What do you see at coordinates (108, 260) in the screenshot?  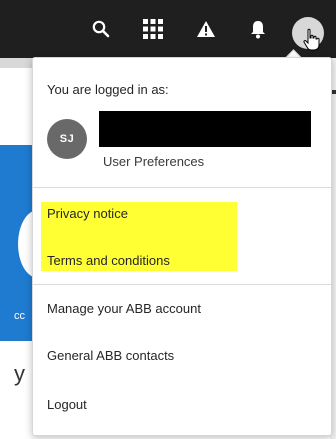 I see `terms-and-conditions-link: Terms and conditions` at bounding box center [108, 260].